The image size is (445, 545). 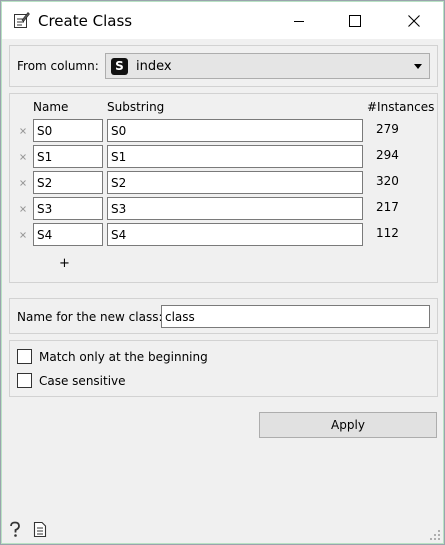 What do you see at coordinates (418, 66) in the screenshot?
I see `chevron-down-icon` at bounding box center [418, 66].